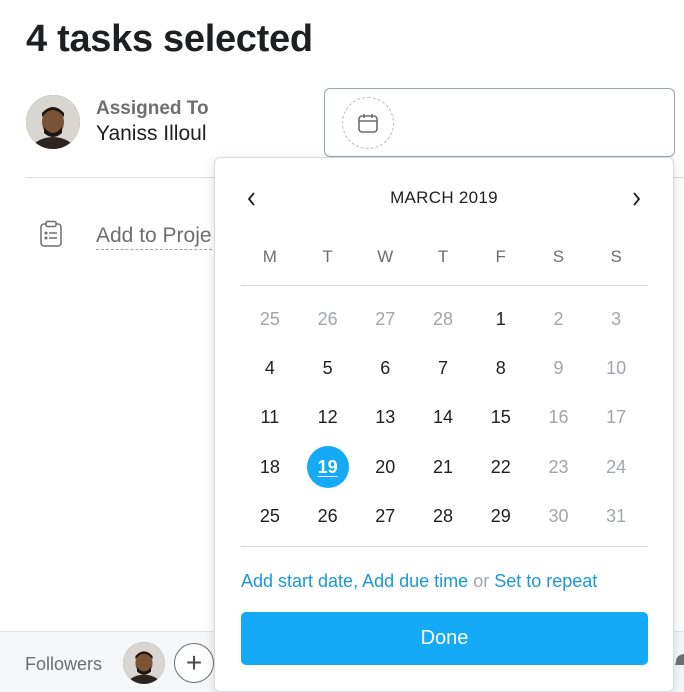  Describe the element at coordinates (51, 236) in the screenshot. I see `clipboard-icon` at that location.